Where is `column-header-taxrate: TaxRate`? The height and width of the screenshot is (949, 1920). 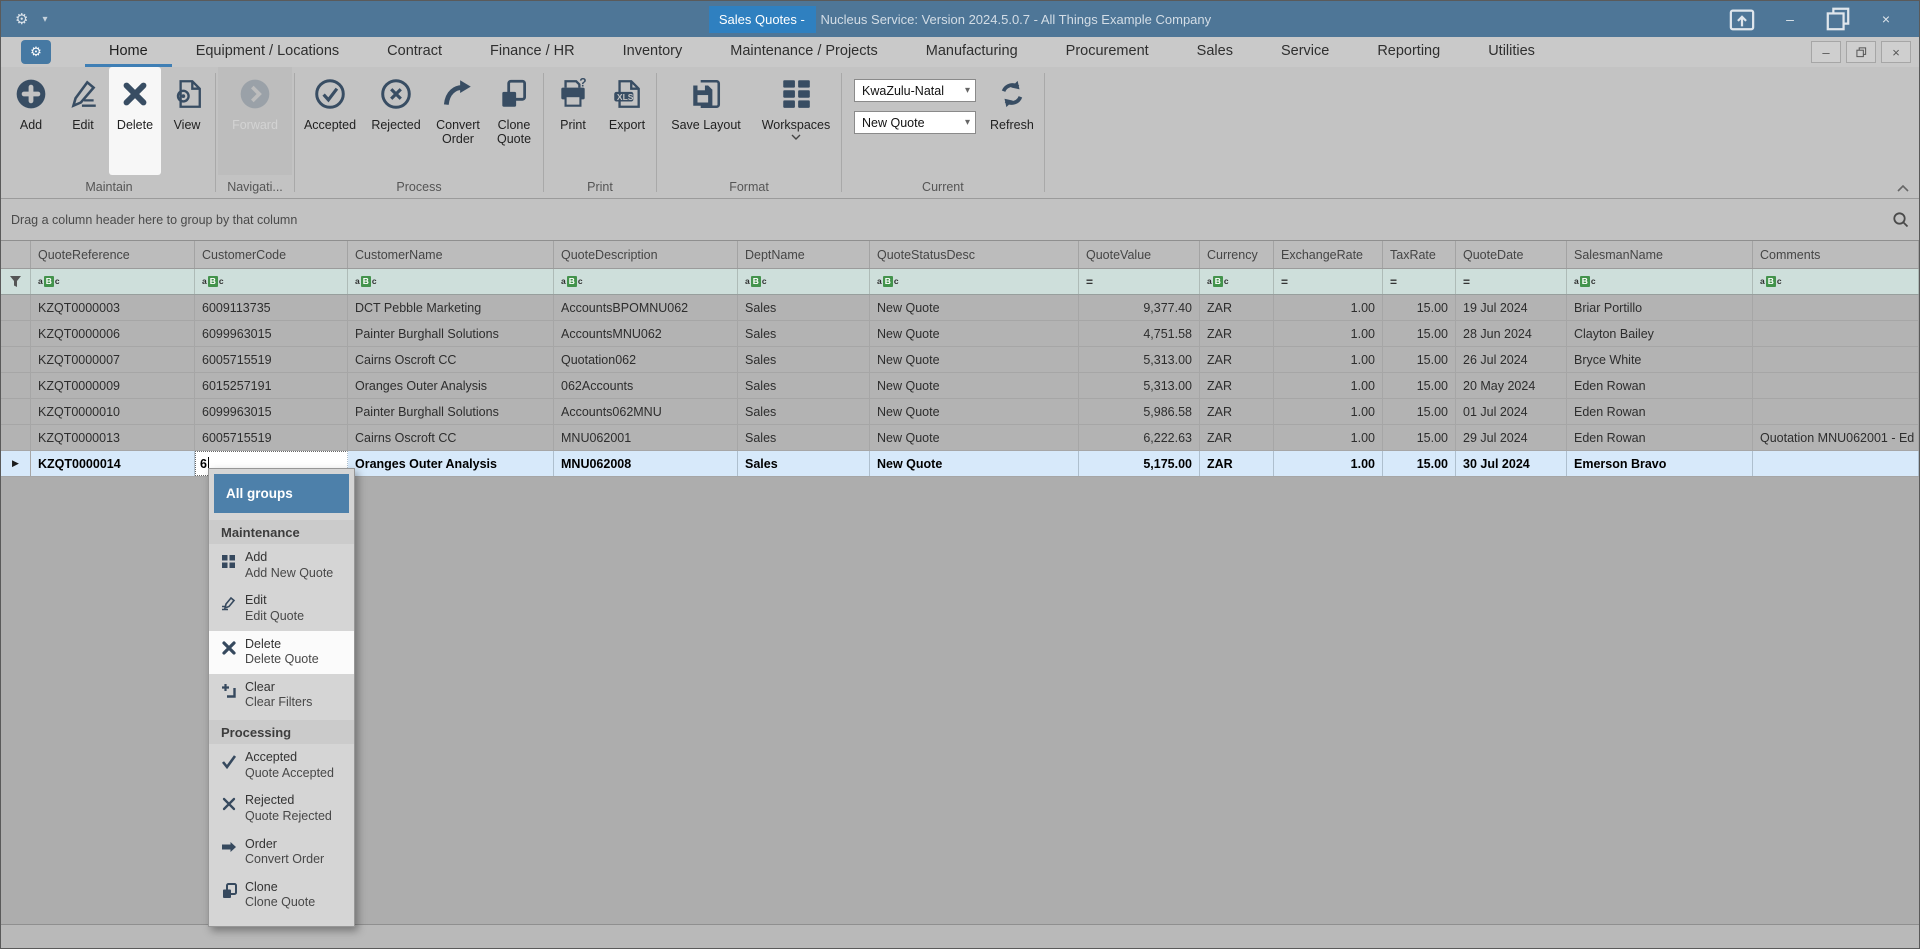
column-header-taxrate: TaxRate is located at coordinates (1419, 254).